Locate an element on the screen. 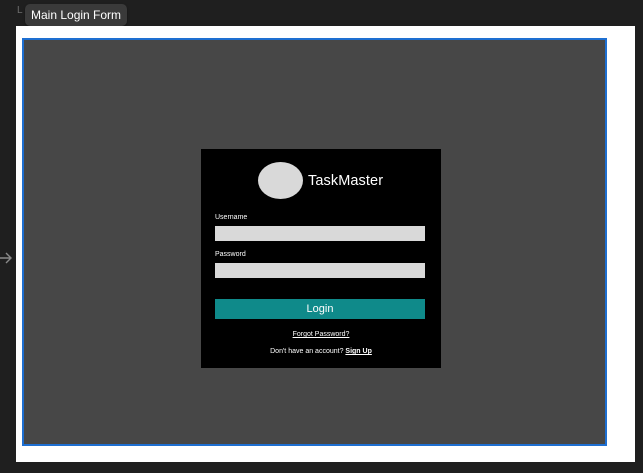 The image size is (643, 473). username-label: Username is located at coordinates (231, 217).